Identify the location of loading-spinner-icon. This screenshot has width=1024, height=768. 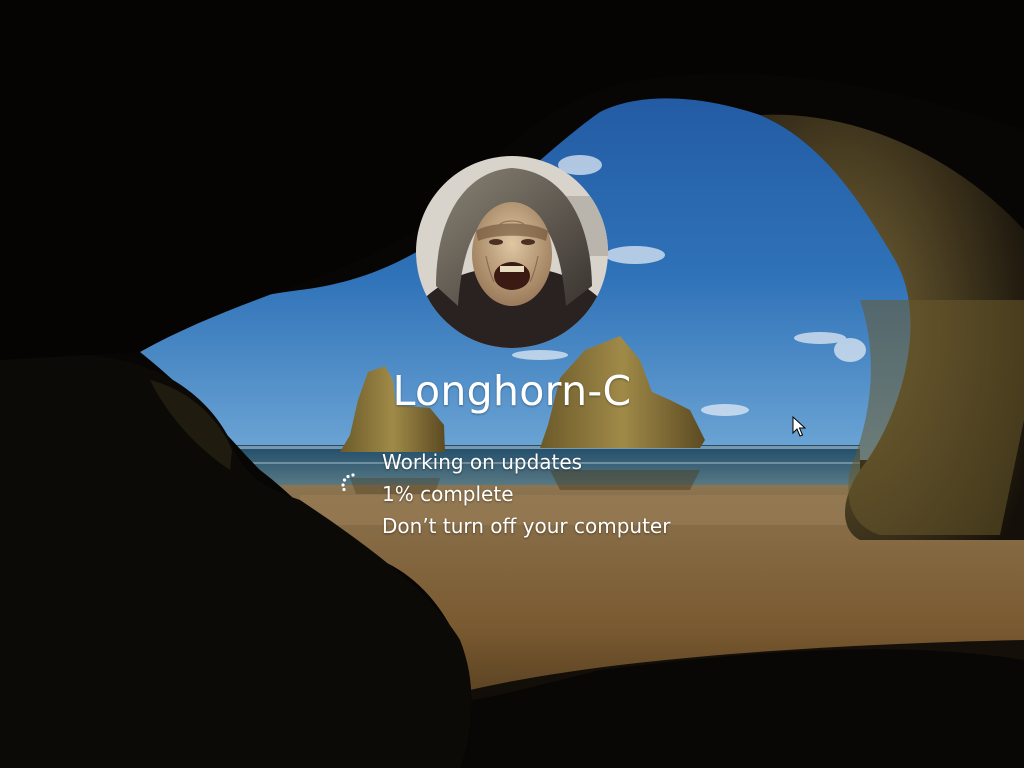
(348, 482).